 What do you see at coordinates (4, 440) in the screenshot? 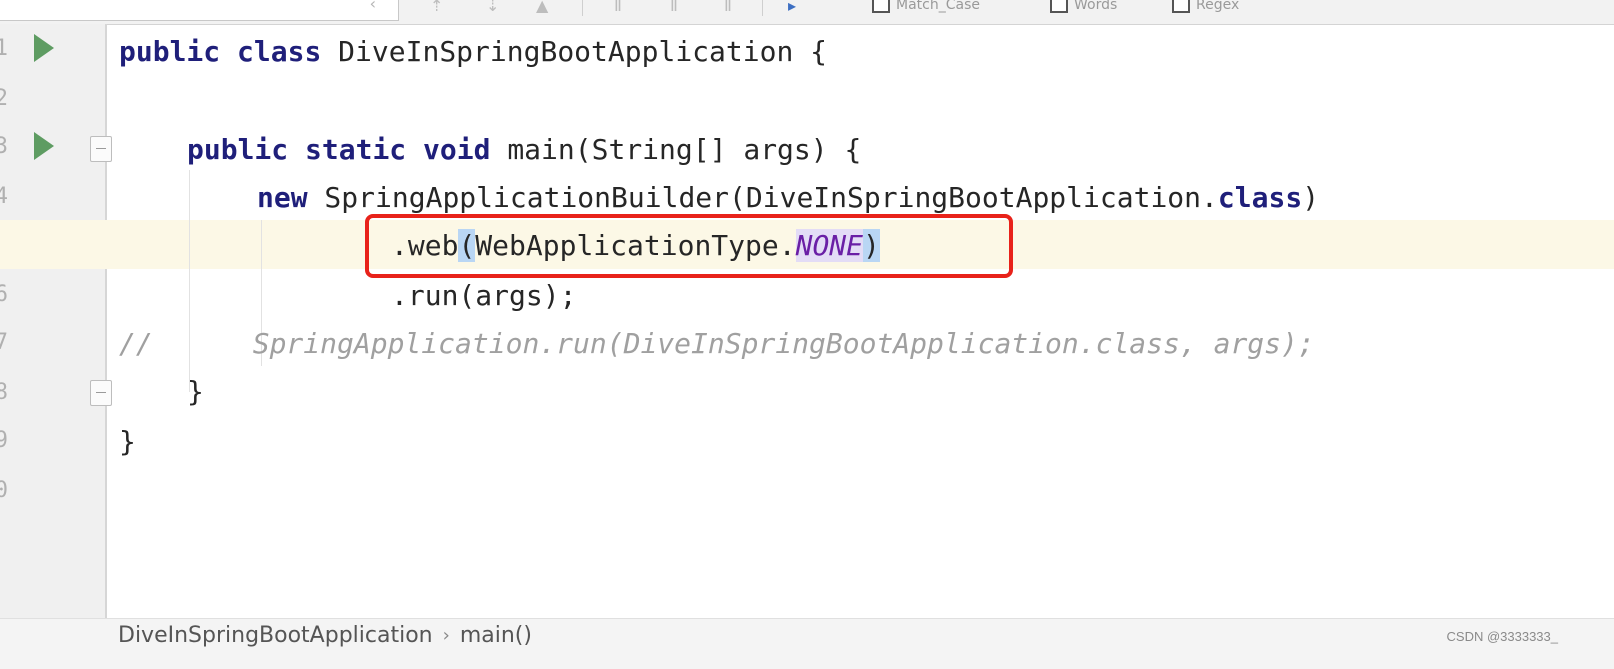
I see `line-number: 9` at bounding box center [4, 440].